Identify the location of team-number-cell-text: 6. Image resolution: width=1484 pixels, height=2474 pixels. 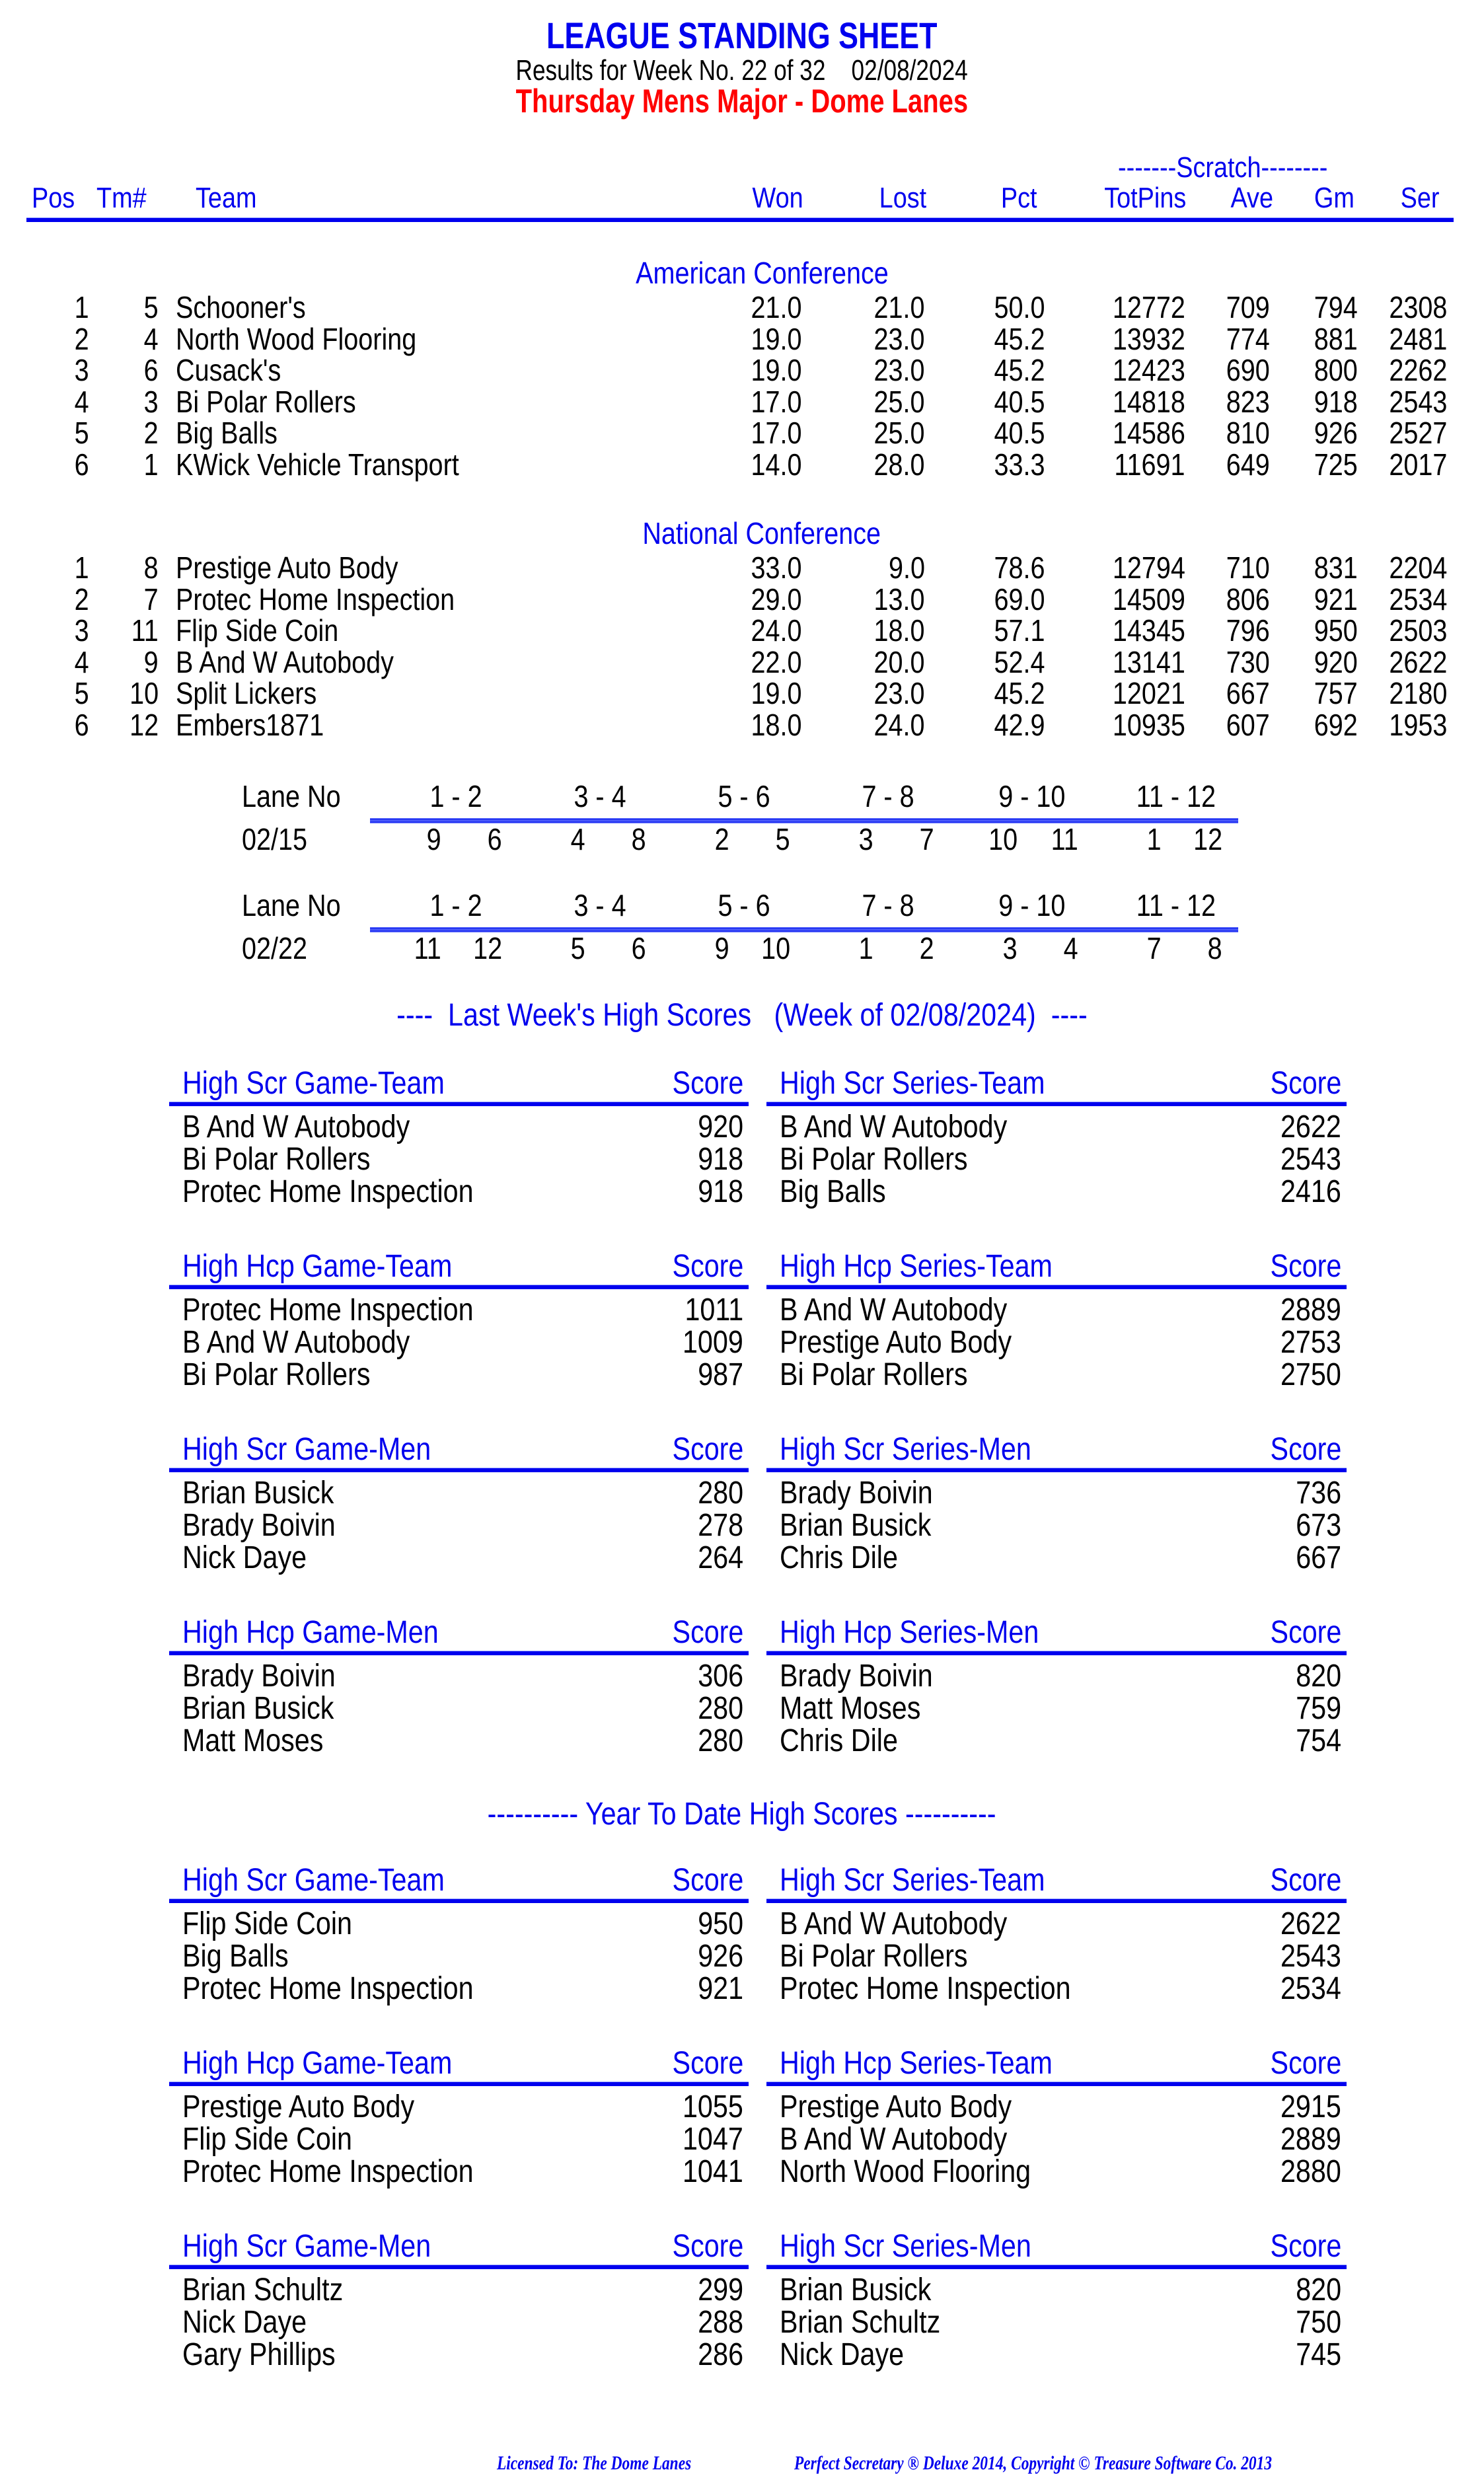
(151, 370).